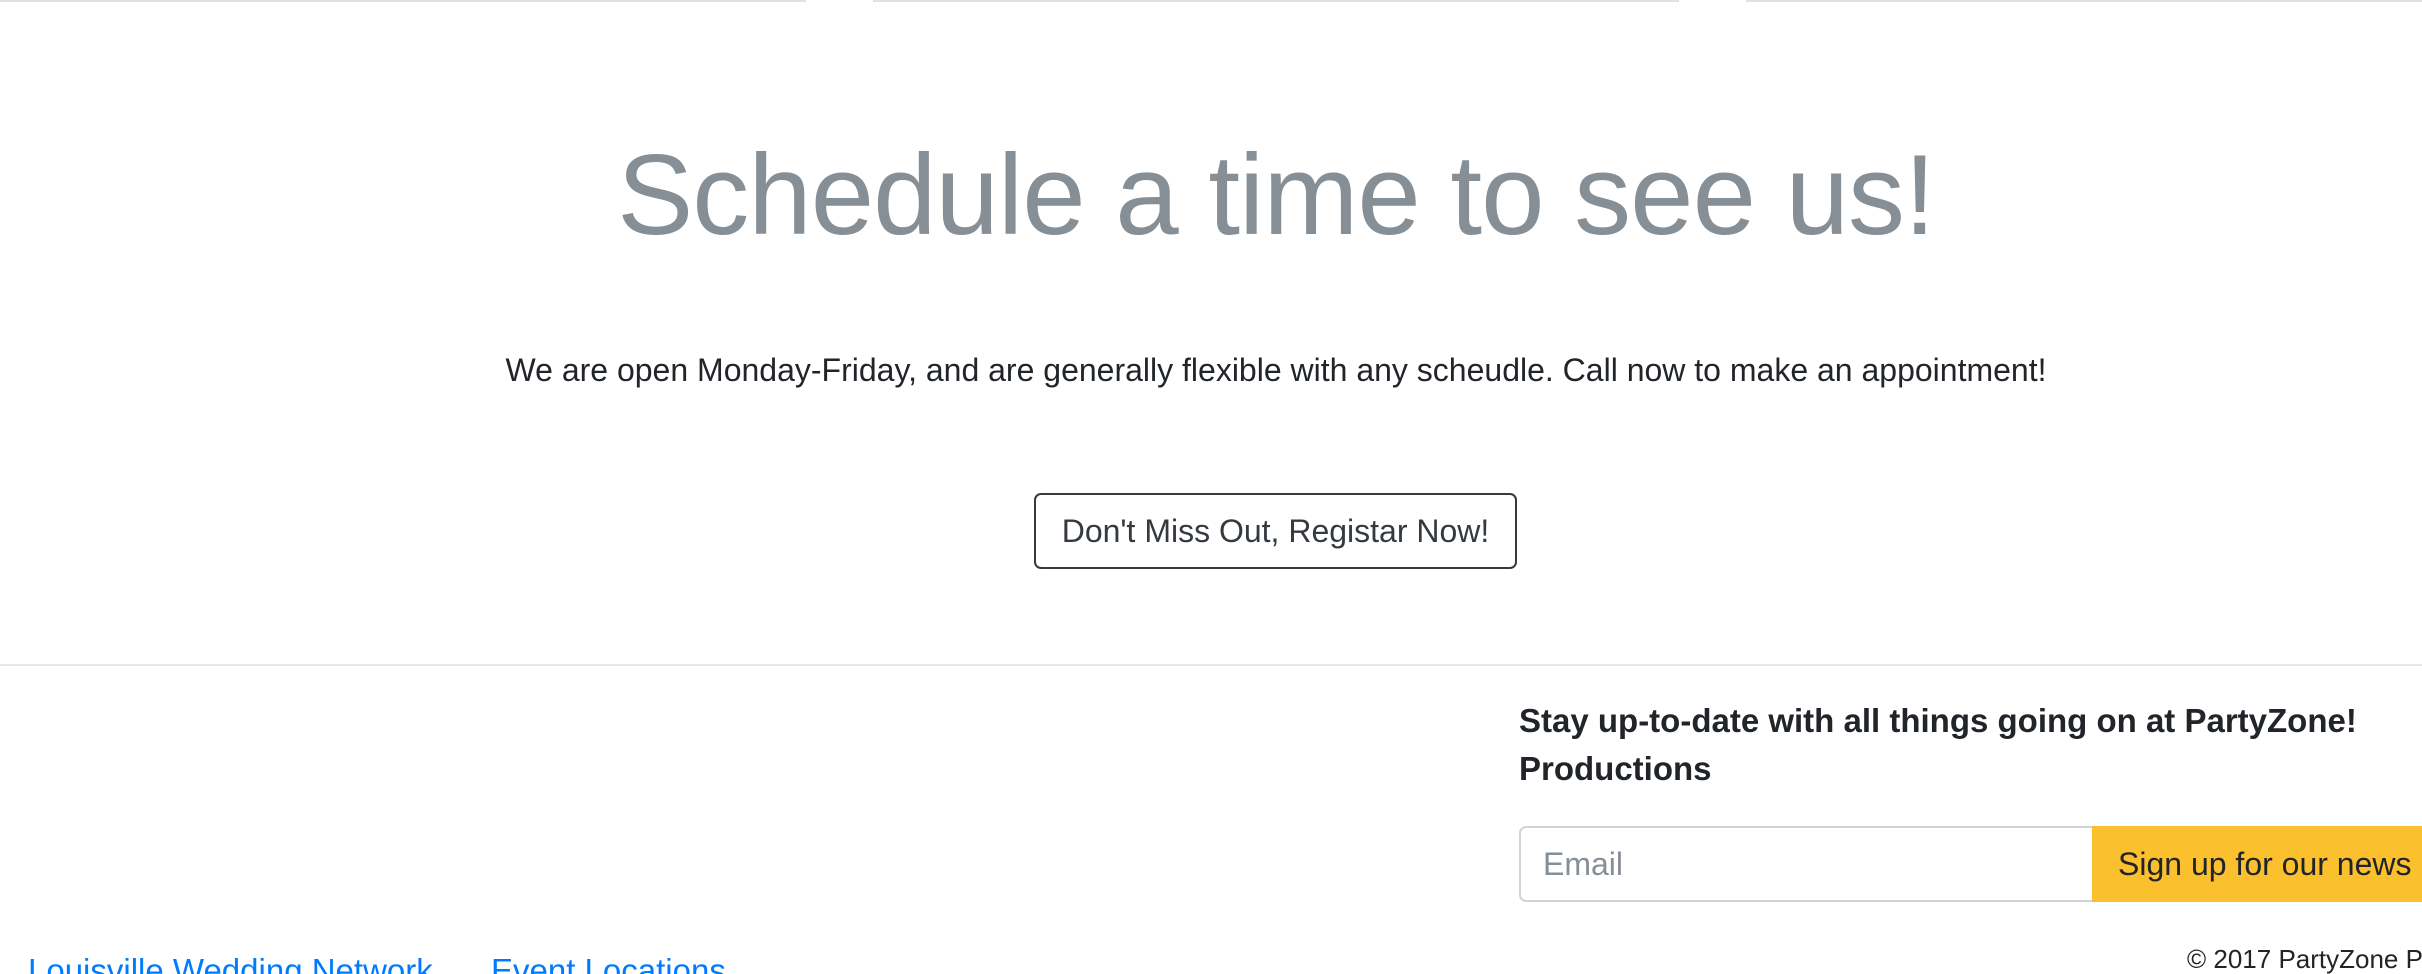 This screenshot has width=2422, height=974. What do you see at coordinates (1211, 665) in the screenshot?
I see `footer-divider` at bounding box center [1211, 665].